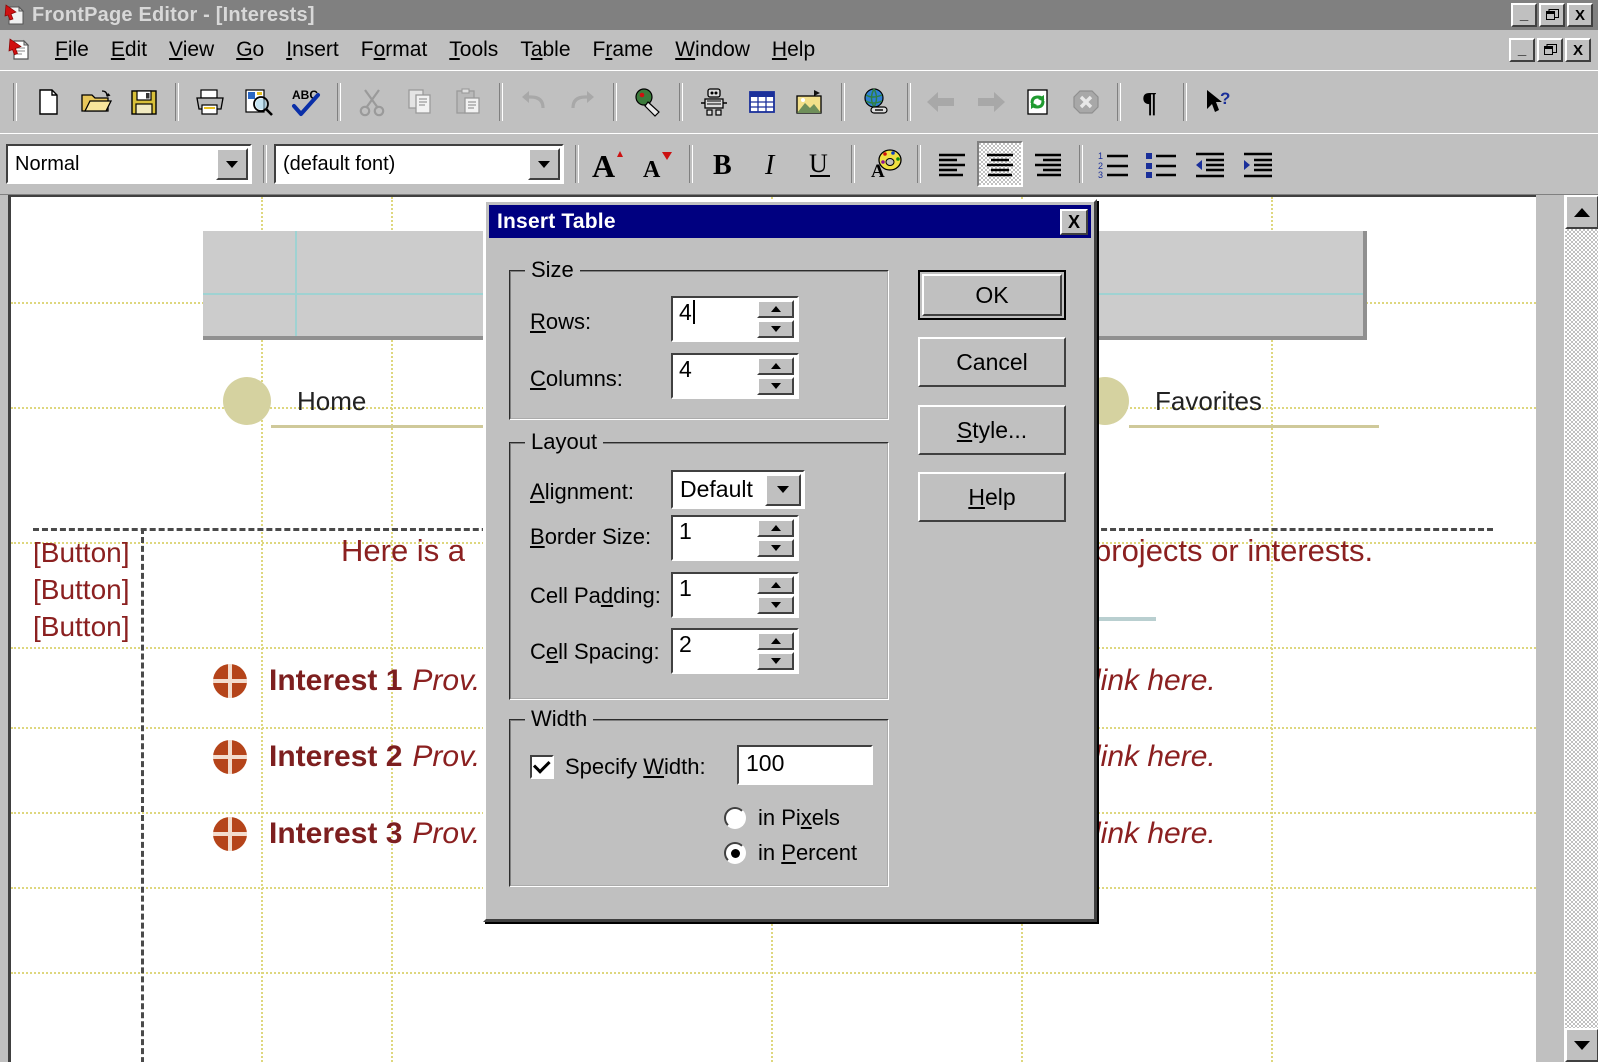 The height and width of the screenshot is (1062, 1598). Describe the element at coordinates (712, 50) in the screenshot. I see `menu-window: Window` at that location.